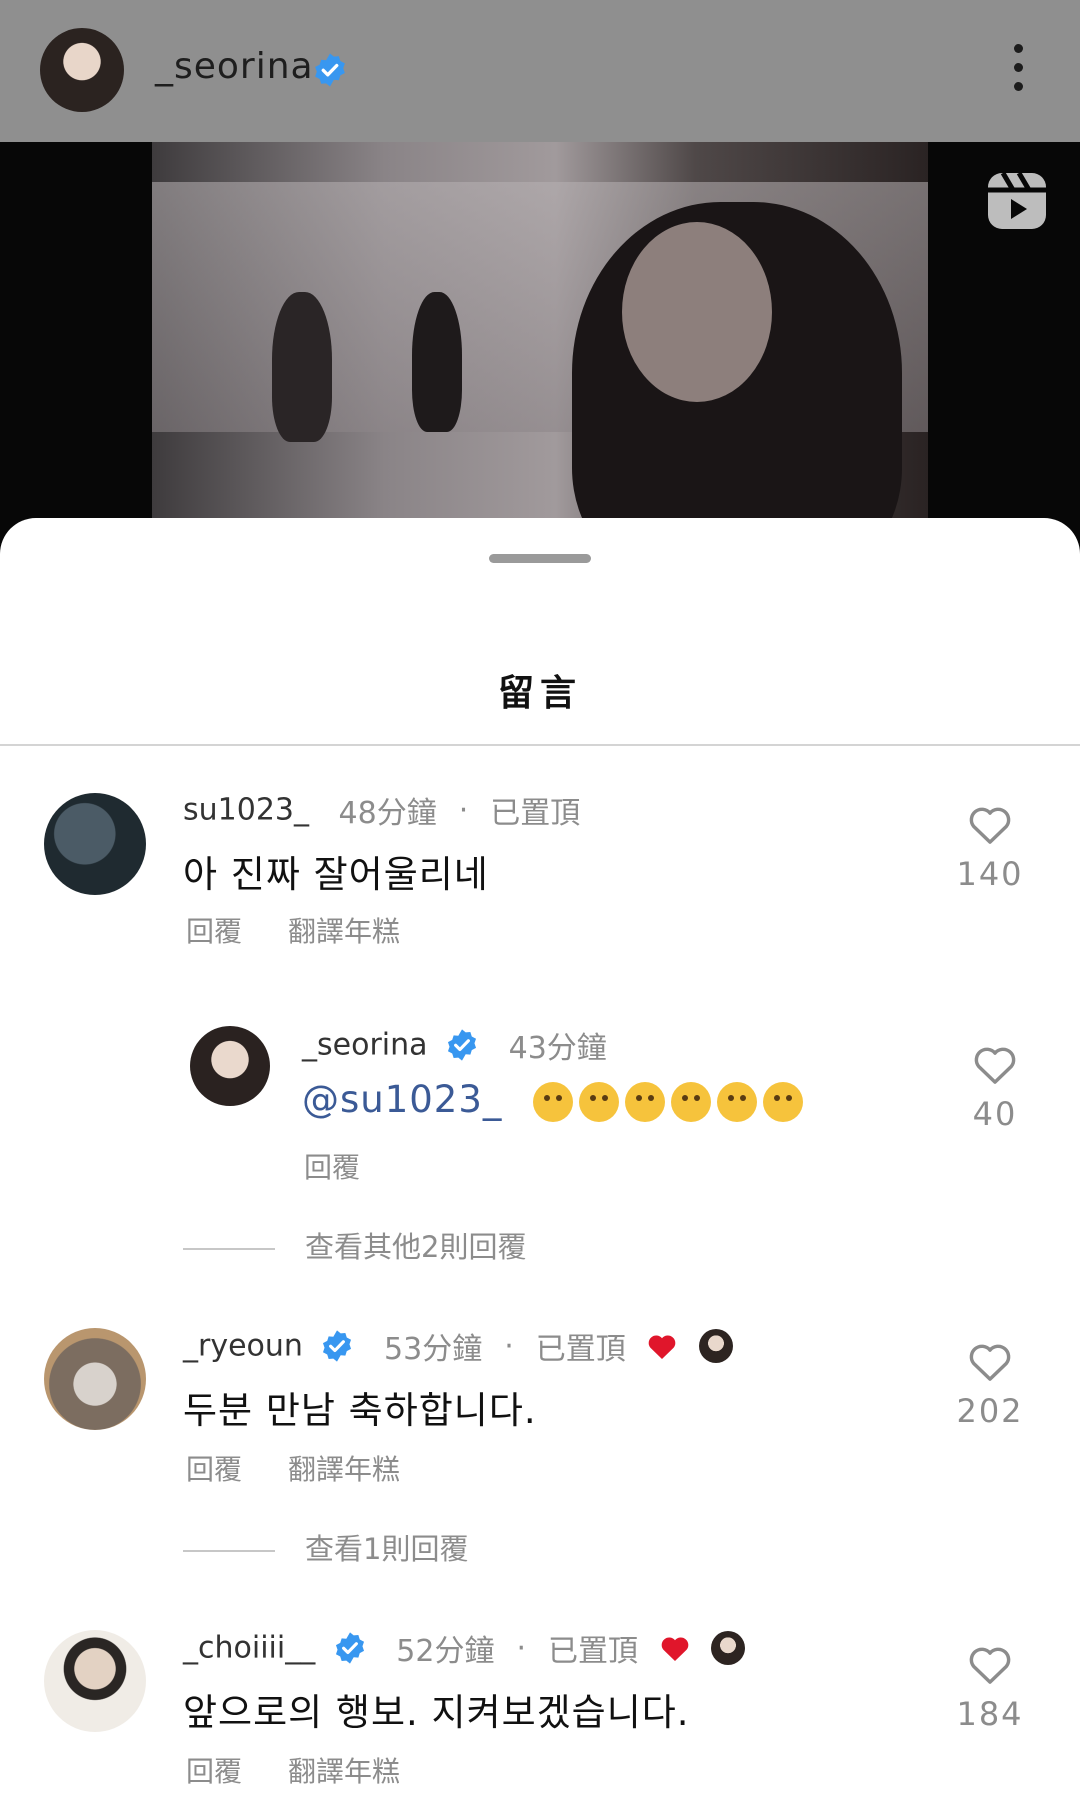 The width and height of the screenshot is (1080, 1814). What do you see at coordinates (540, 558) in the screenshot?
I see `sheet-drag-handle` at bounding box center [540, 558].